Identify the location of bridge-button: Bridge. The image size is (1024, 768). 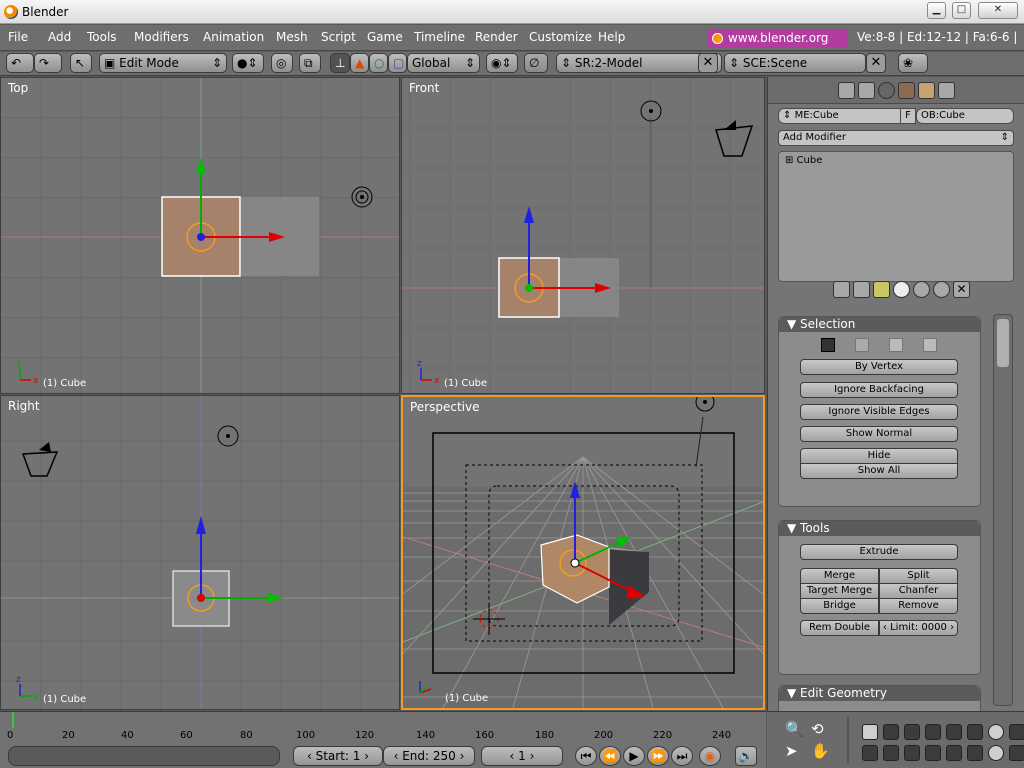
(839, 606).